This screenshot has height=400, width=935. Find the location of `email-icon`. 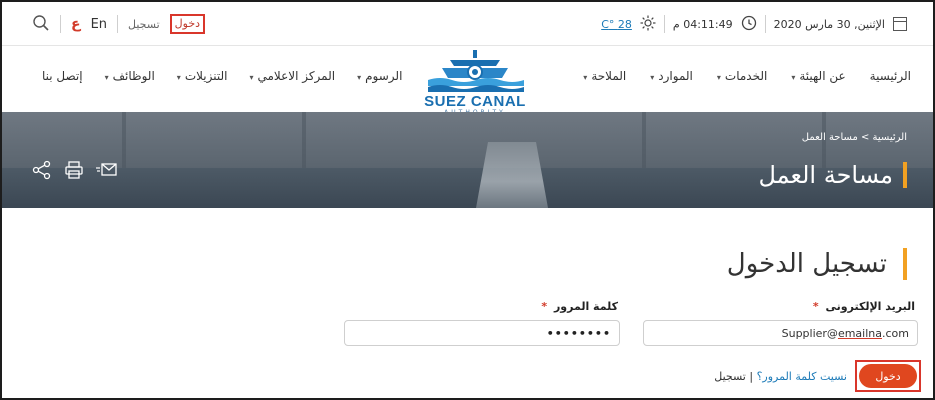

email-icon is located at coordinates (107, 172).